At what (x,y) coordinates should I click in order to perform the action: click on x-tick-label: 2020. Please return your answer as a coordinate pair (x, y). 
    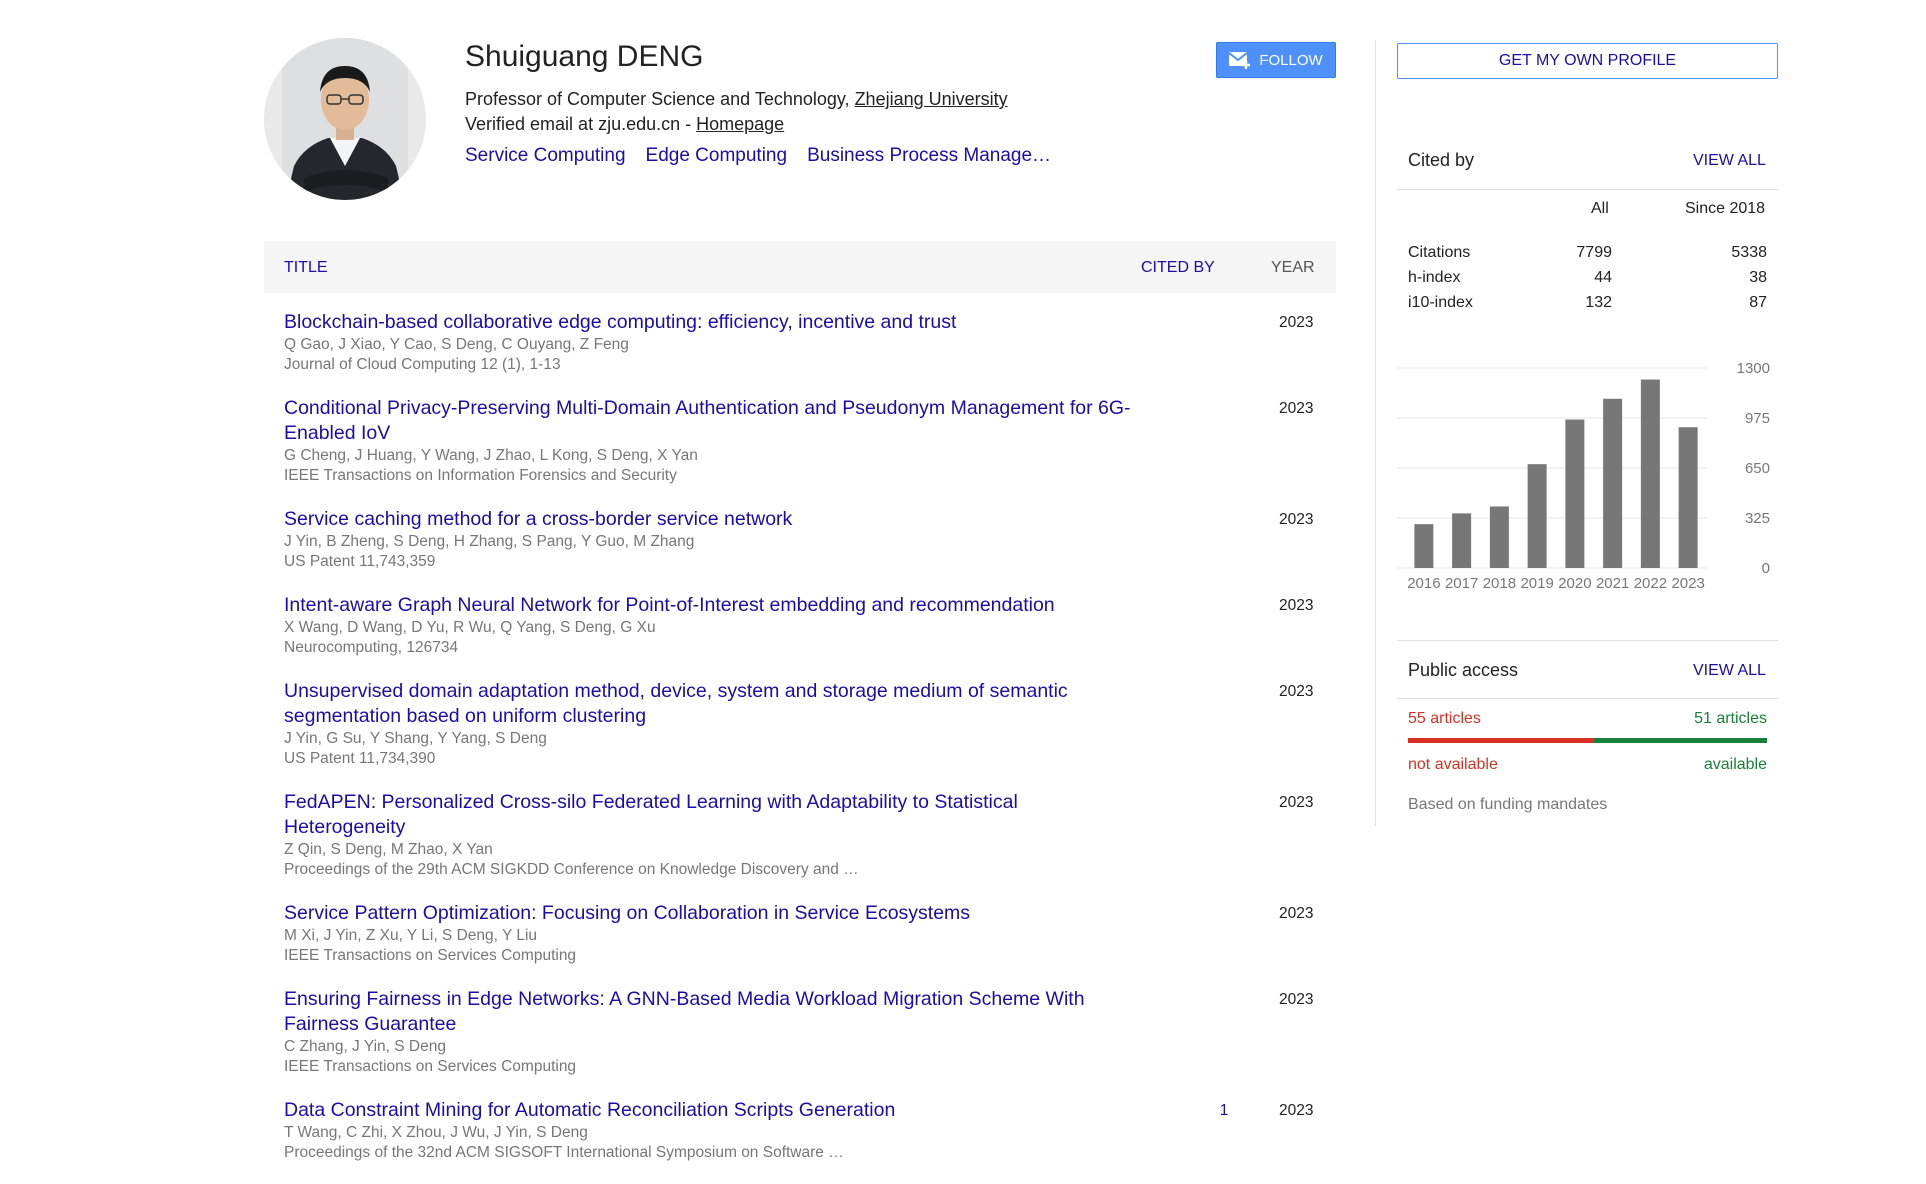
    Looking at the image, I should click on (1574, 583).